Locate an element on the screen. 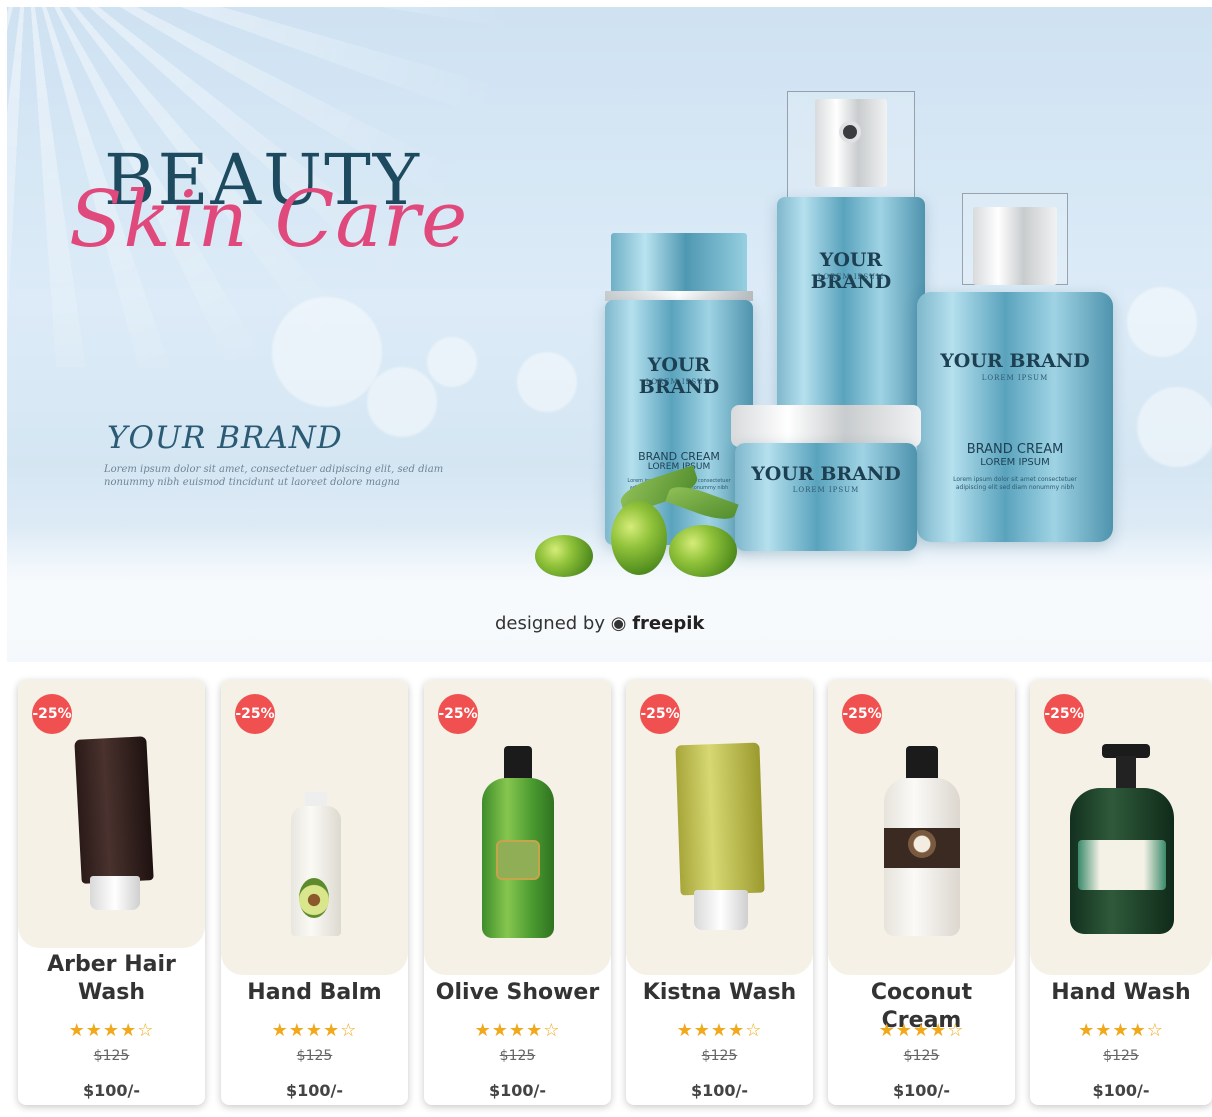 The height and width of the screenshot is (1117, 1212). jungle-label-icon is located at coordinates (1122, 865).